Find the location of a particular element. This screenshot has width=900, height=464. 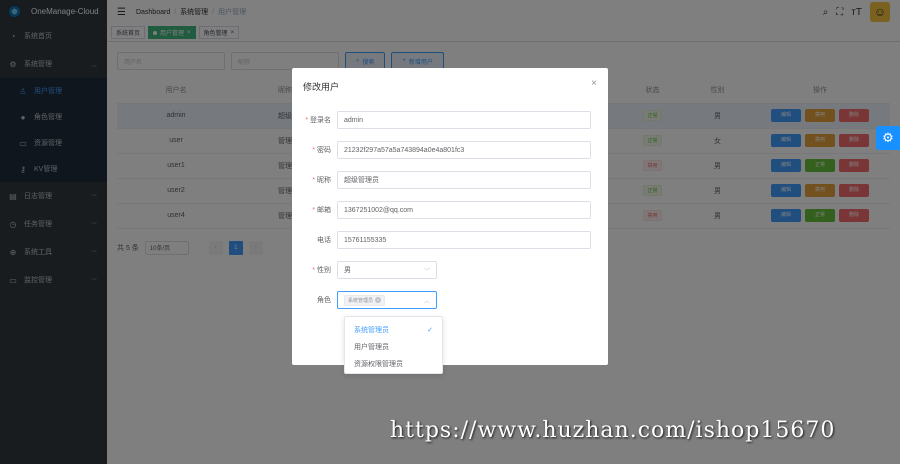

form-row-login: * 登录名 admin is located at coordinates (441, 120).